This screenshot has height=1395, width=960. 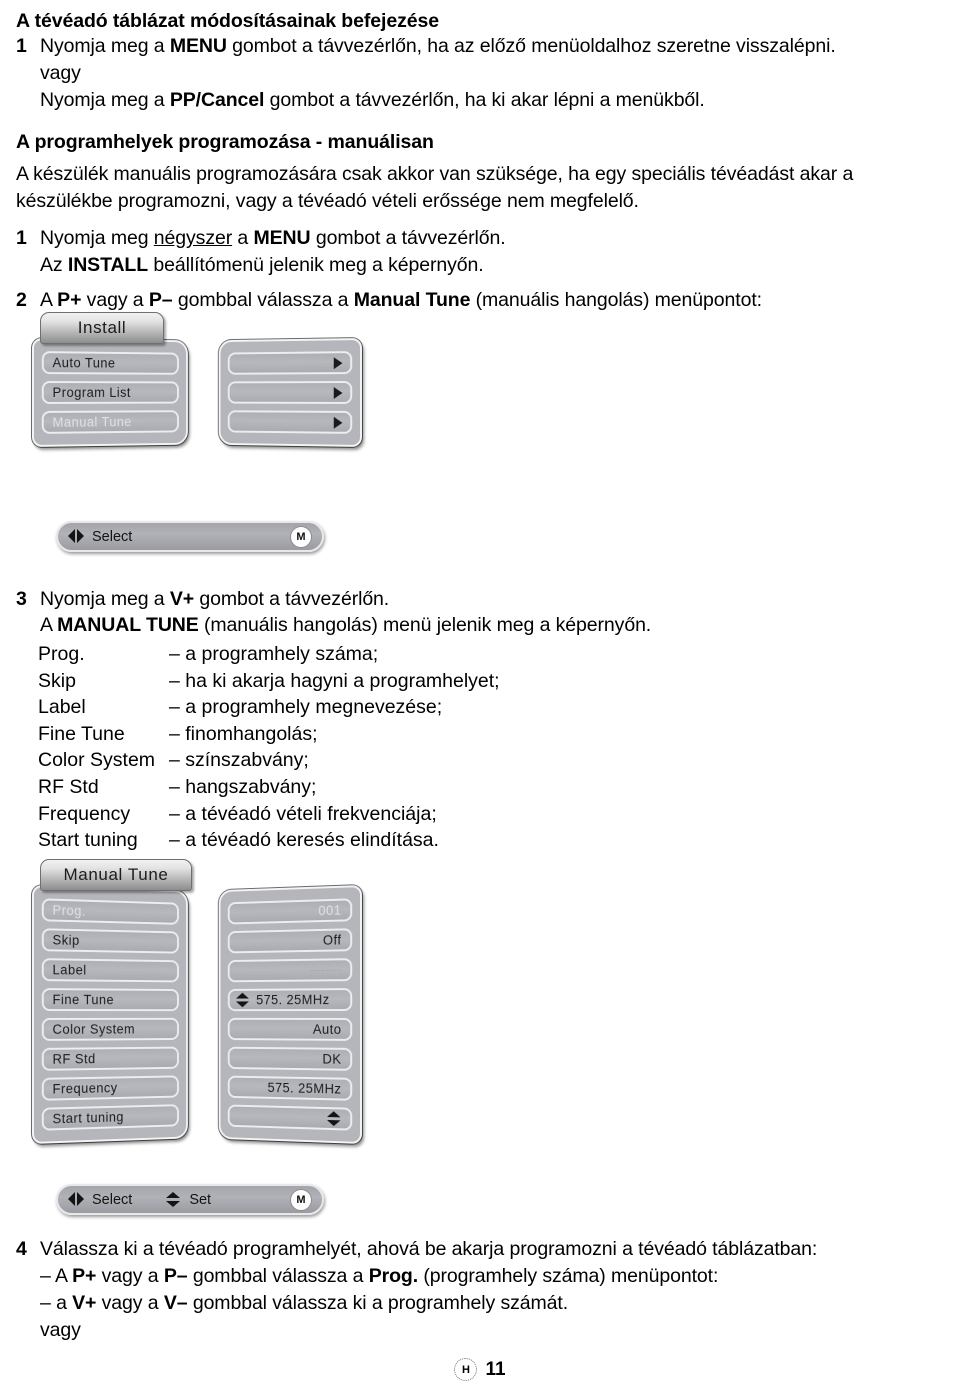 What do you see at coordinates (290, 1117) in the screenshot?
I see `osd-value-start-tuning` at bounding box center [290, 1117].